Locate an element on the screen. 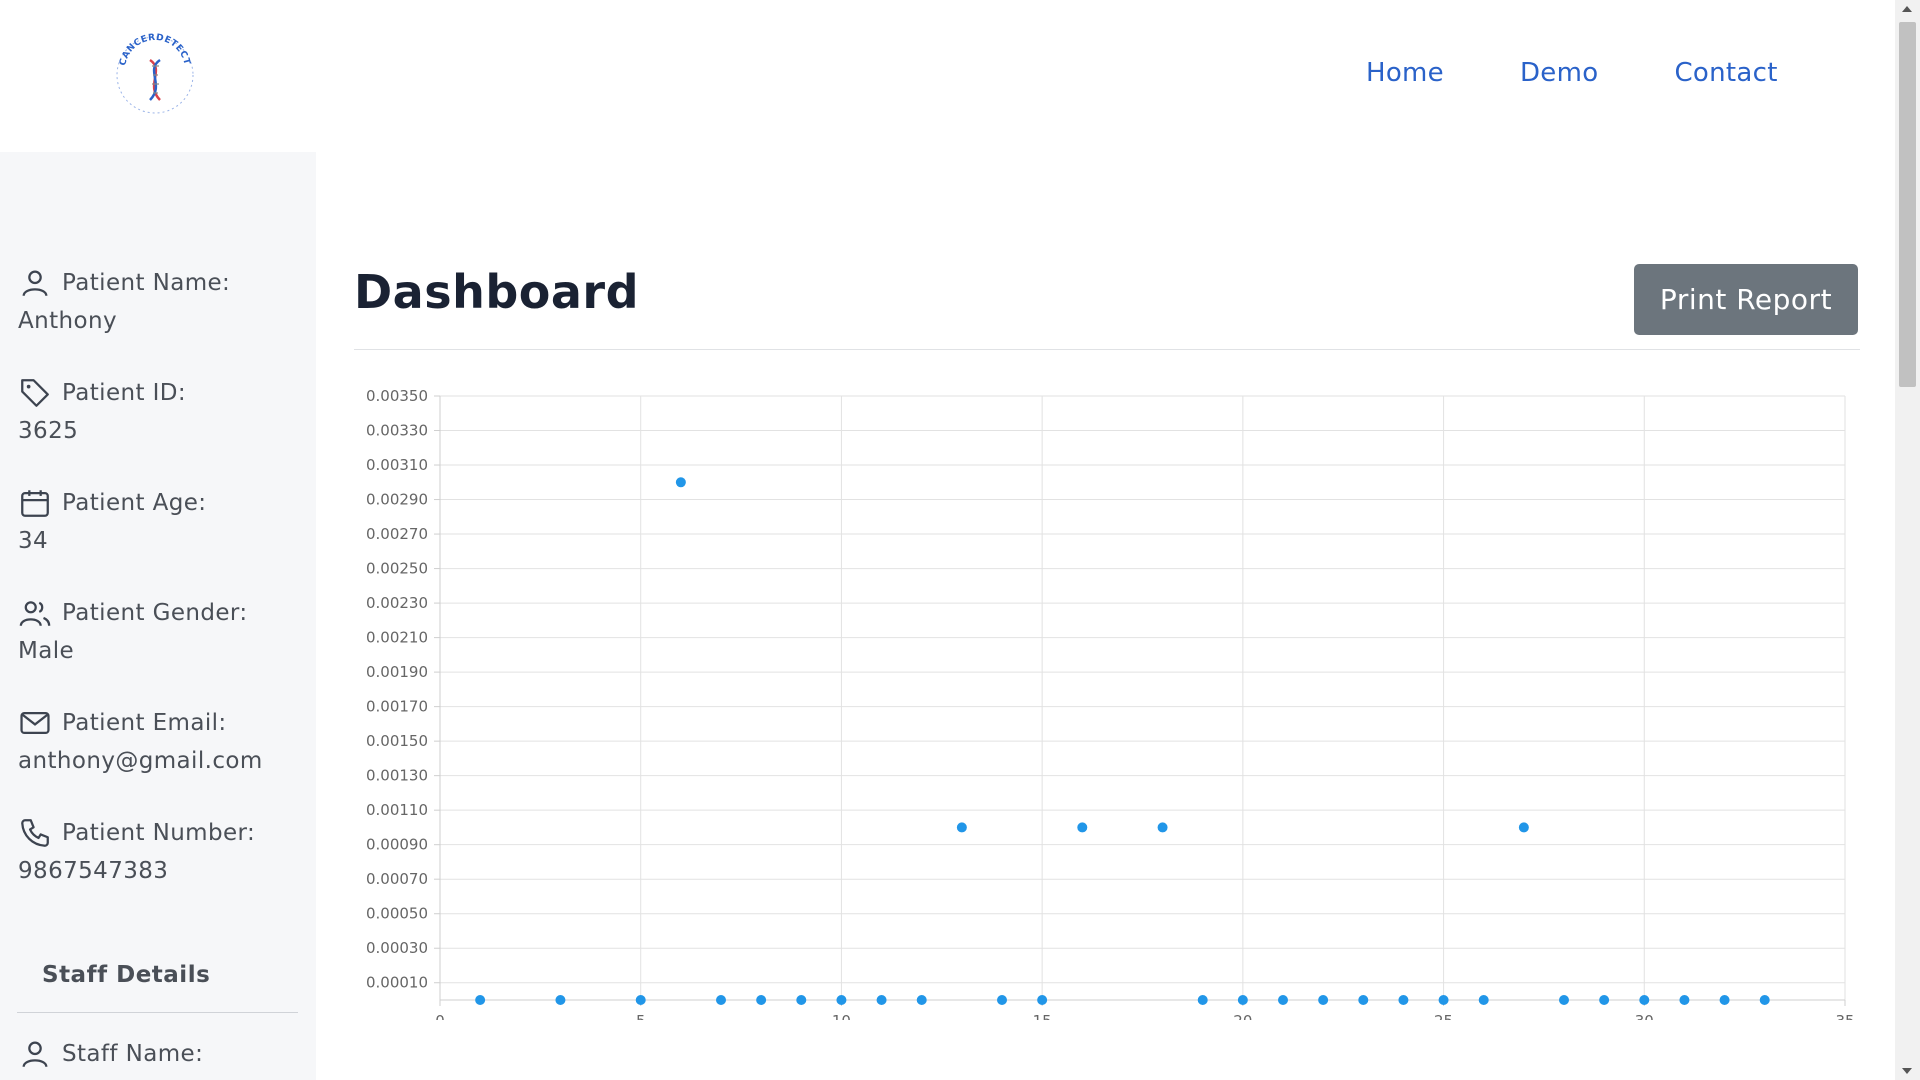 This screenshot has width=1920, height=1080. x-tick-label: 0 is located at coordinates (440, 1016).